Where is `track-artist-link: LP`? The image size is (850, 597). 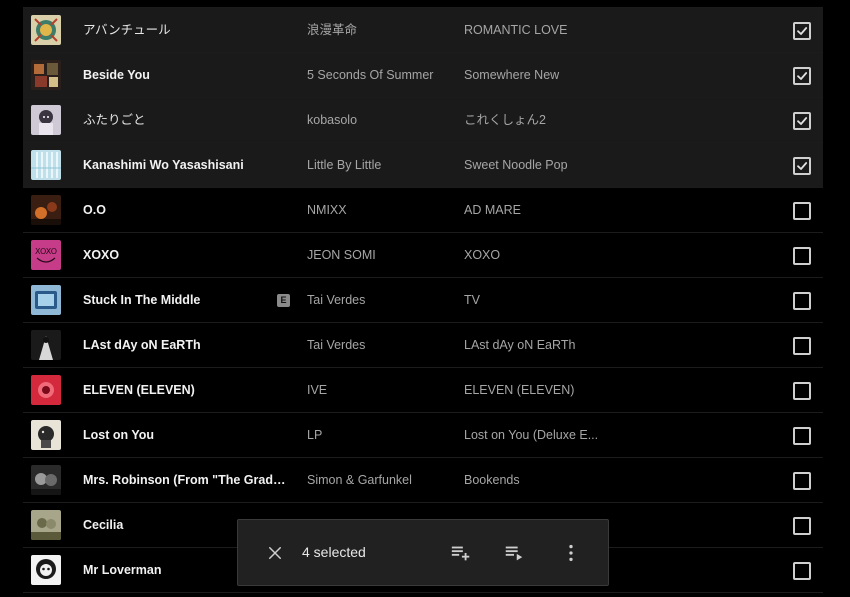
track-artist-link: LP is located at coordinates (379, 435).